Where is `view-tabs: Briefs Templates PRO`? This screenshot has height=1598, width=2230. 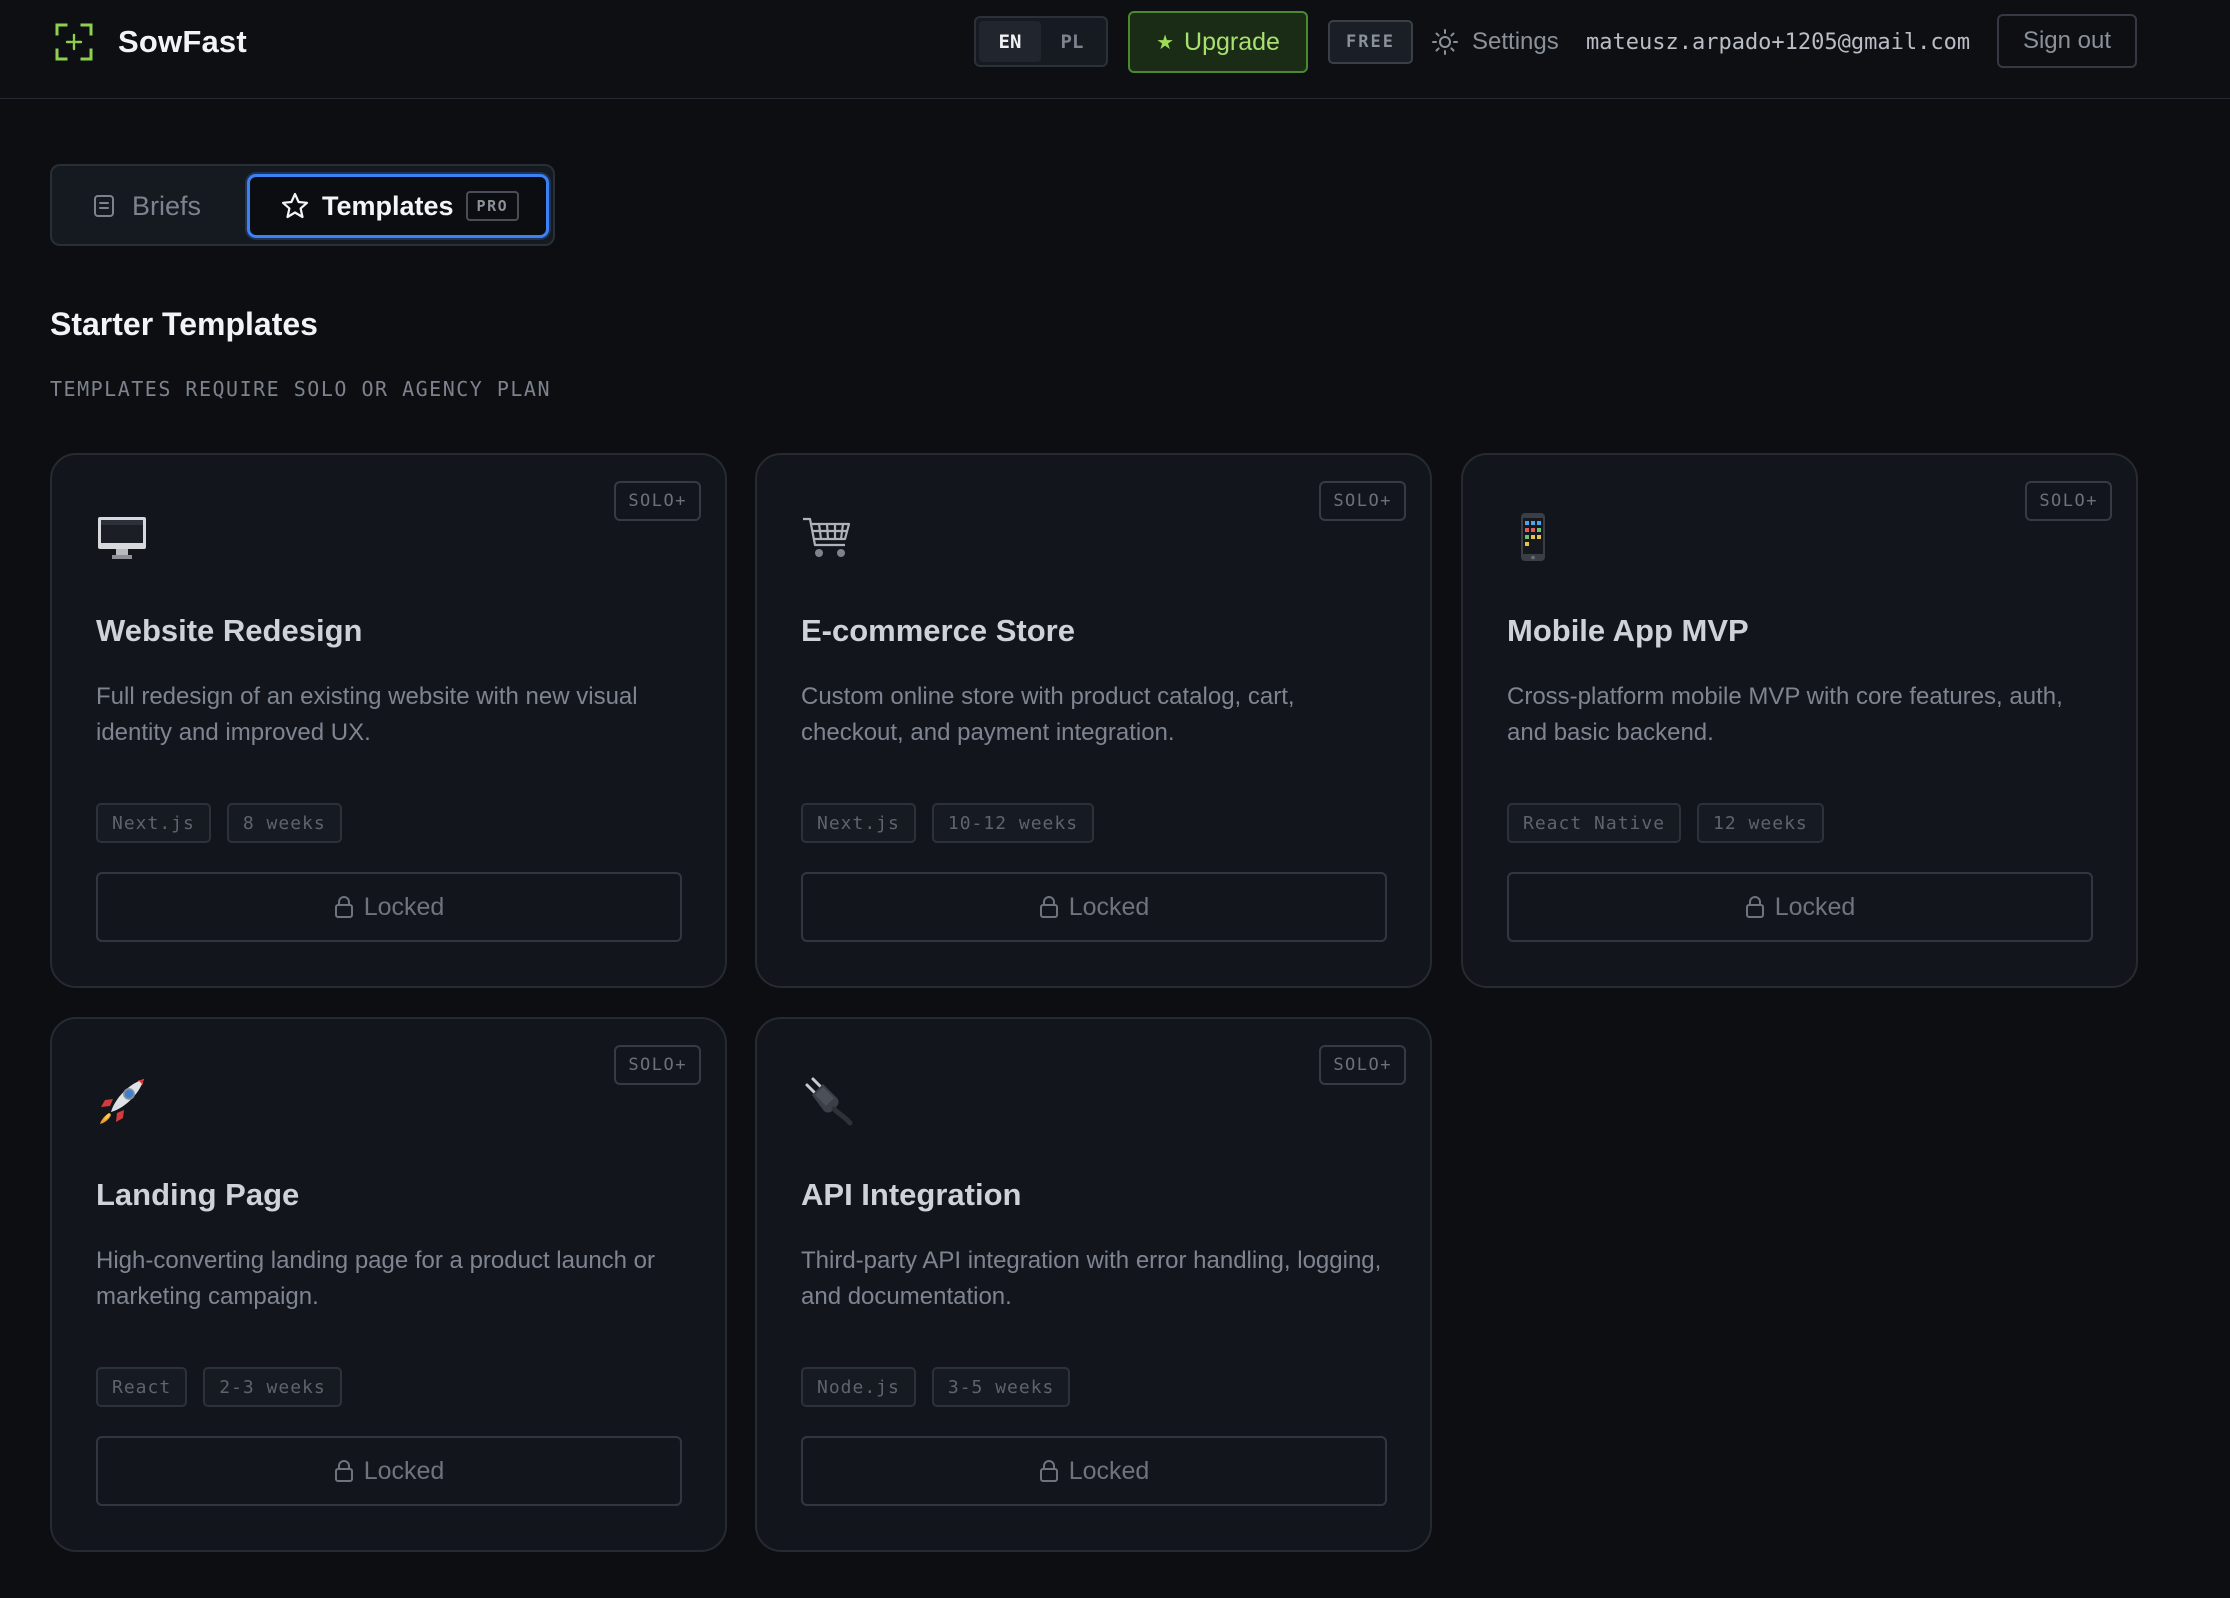
view-tabs: Briefs Templates PRO is located at coordinates (302, 205).